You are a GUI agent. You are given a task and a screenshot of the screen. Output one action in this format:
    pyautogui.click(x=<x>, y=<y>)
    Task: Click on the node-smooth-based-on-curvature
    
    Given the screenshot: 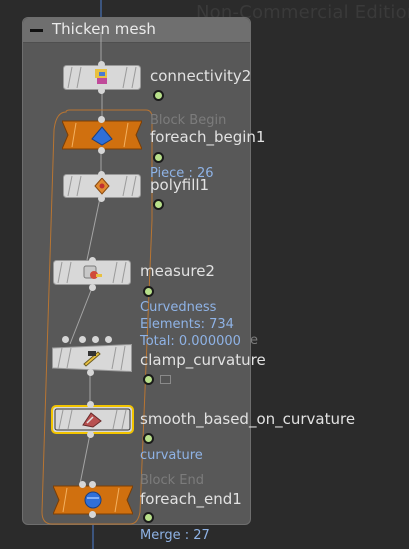 What is the action you would take?
    pyautogui.click(x=92, y=419)
    